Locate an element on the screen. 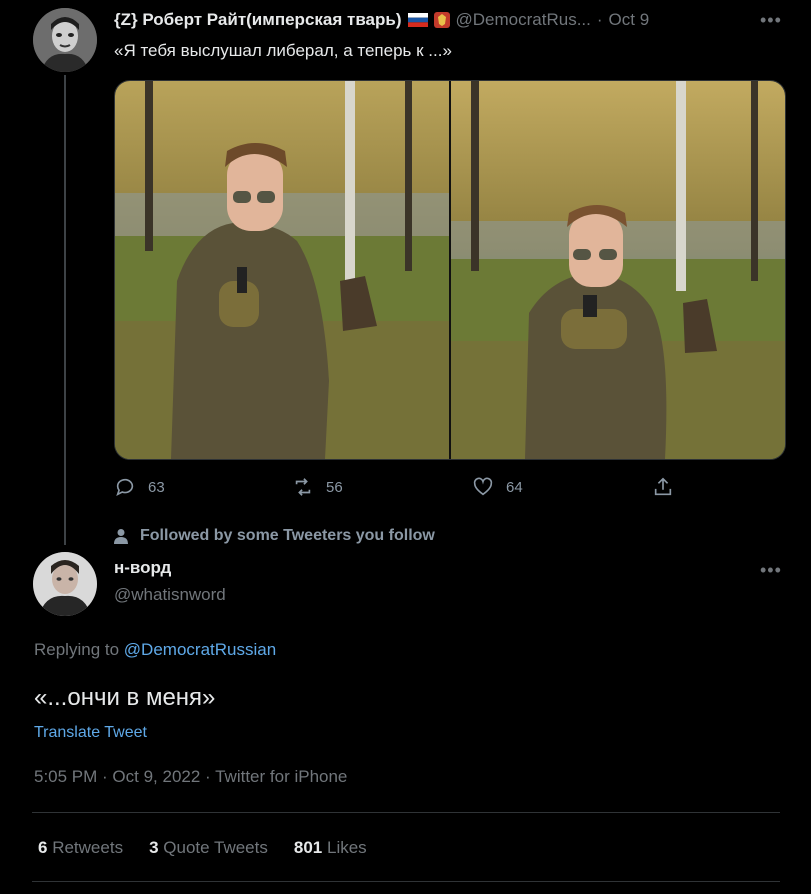  like-count: 64 is located at coordinates (514, 487).